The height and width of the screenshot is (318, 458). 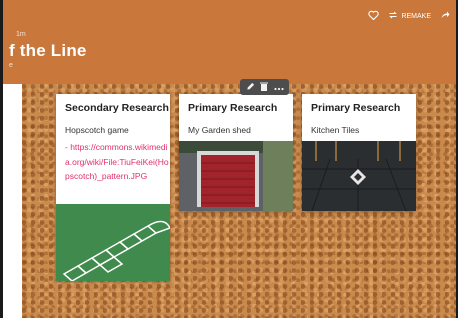 I want to click on pencil-icon, so click(x=250, y=87).